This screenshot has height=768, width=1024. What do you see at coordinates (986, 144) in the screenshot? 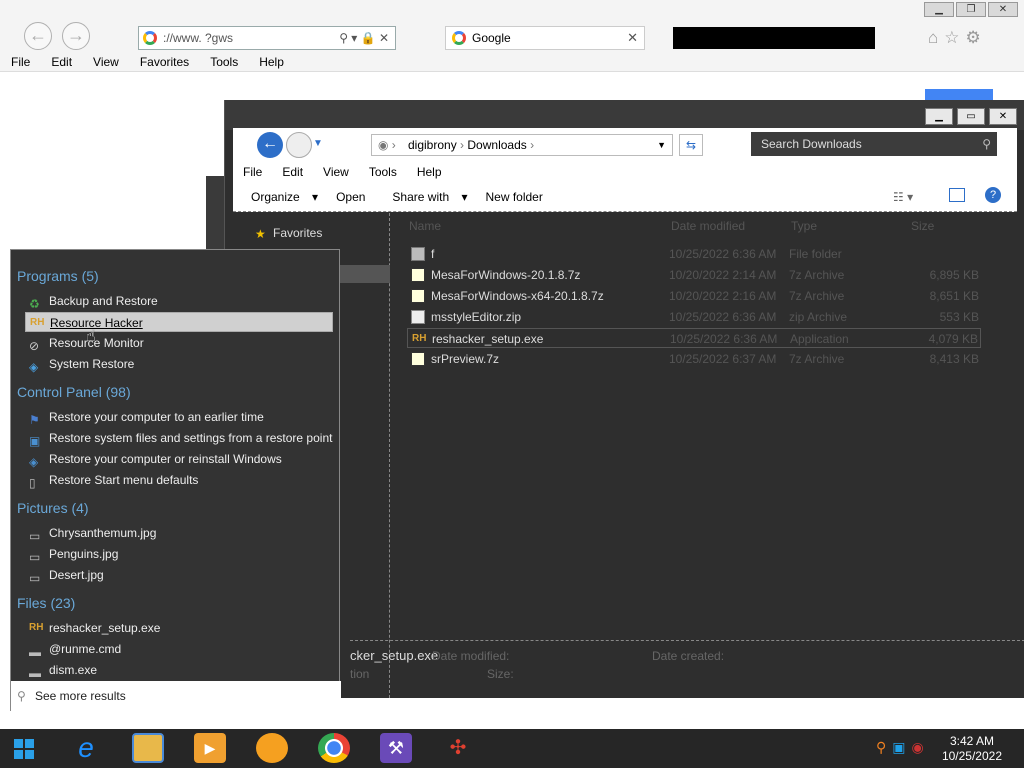
I see `search-icon: ⚲` at bounding box center [986, 144].